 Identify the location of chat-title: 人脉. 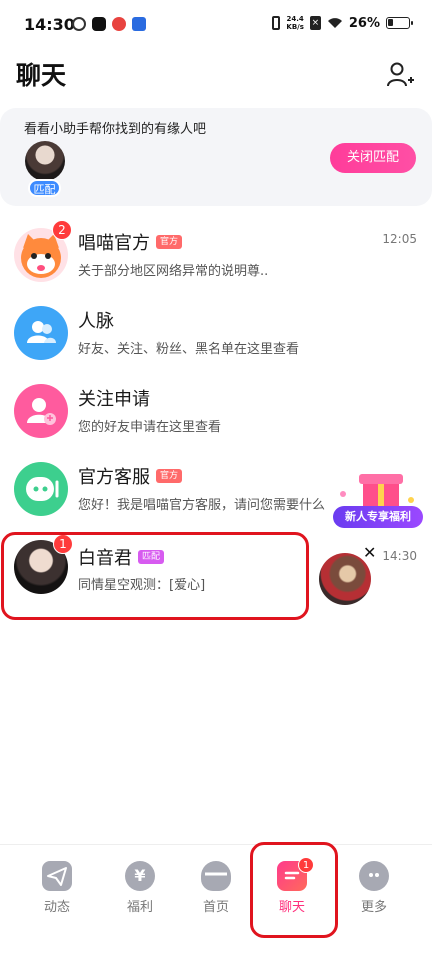
(96, 320).